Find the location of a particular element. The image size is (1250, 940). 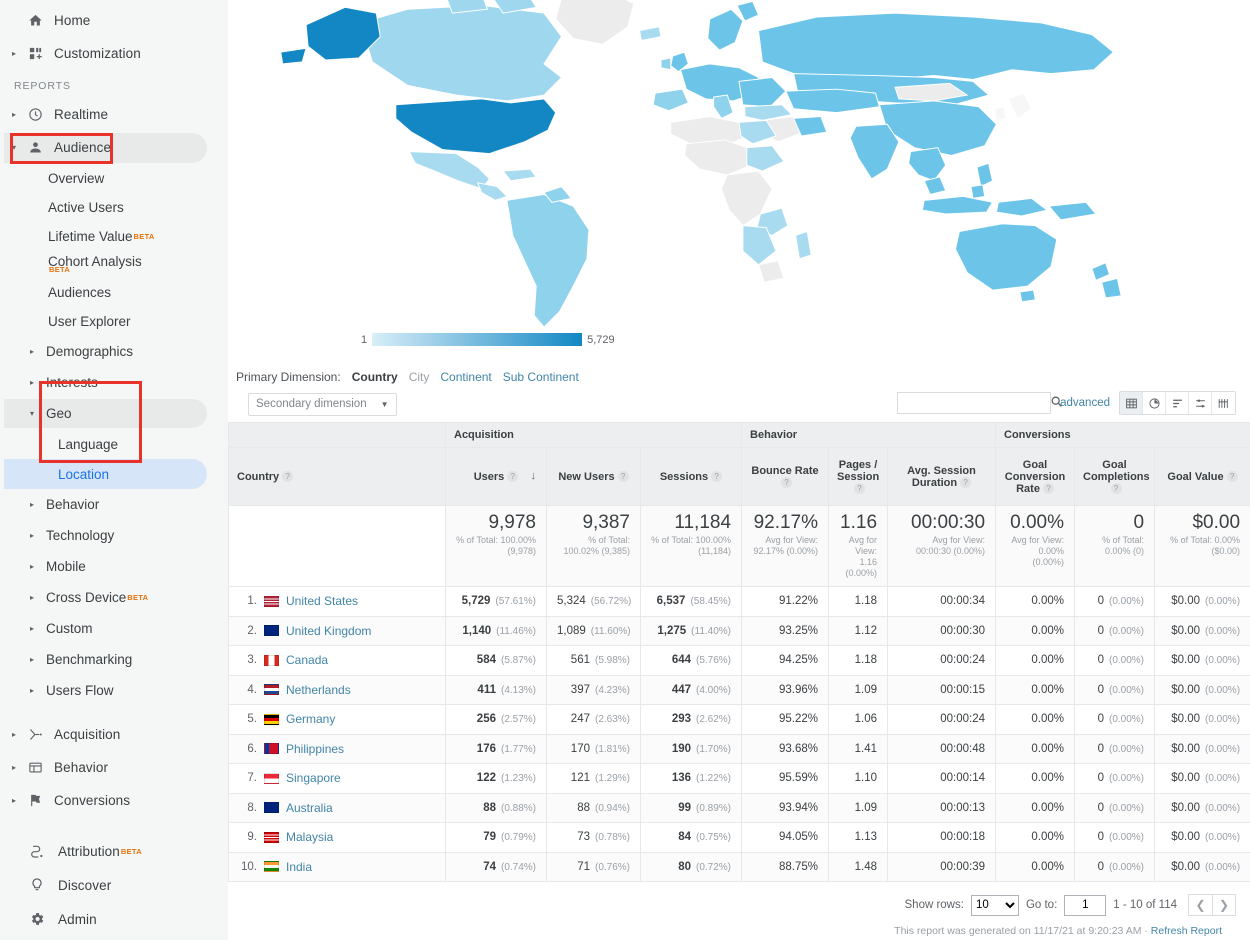

new-users-value: 247 is located at coordinates (580, 719).